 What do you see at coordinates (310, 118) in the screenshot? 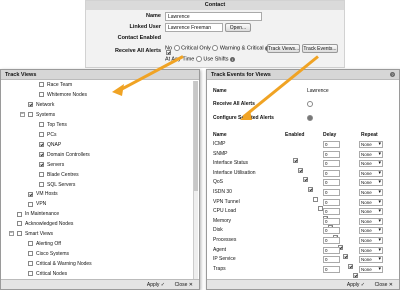
I see `configure-radio` at bounding box center [310, 118].